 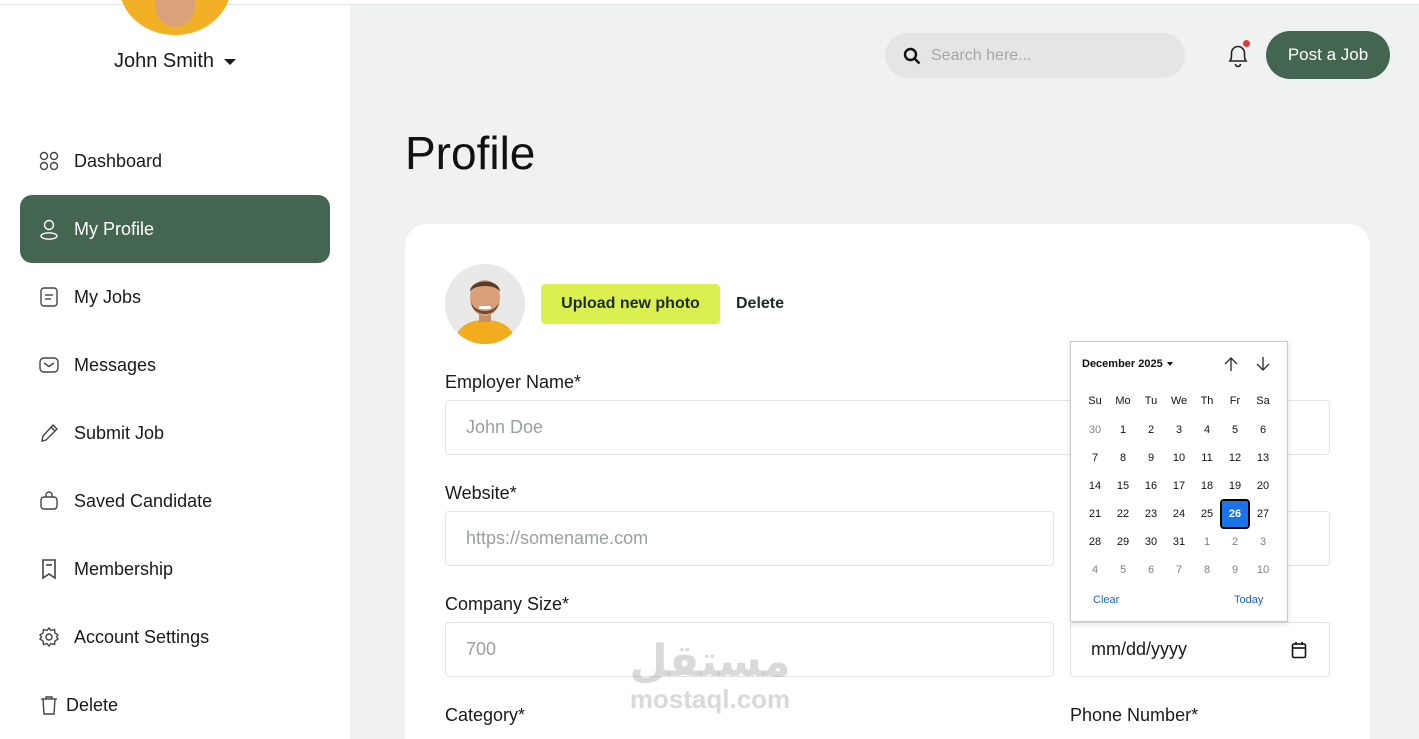 I want to click on today-button: Today, so click(x=1248, y=600).